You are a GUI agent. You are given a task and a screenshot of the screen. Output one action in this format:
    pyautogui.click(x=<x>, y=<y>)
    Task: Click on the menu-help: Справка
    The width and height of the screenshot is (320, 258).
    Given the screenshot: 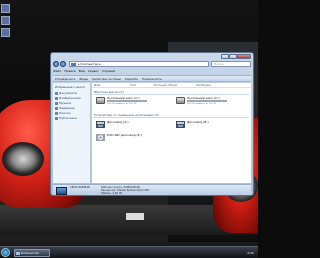 What is the action you would take?
    pyautogui.click(x=108, y=71)
    